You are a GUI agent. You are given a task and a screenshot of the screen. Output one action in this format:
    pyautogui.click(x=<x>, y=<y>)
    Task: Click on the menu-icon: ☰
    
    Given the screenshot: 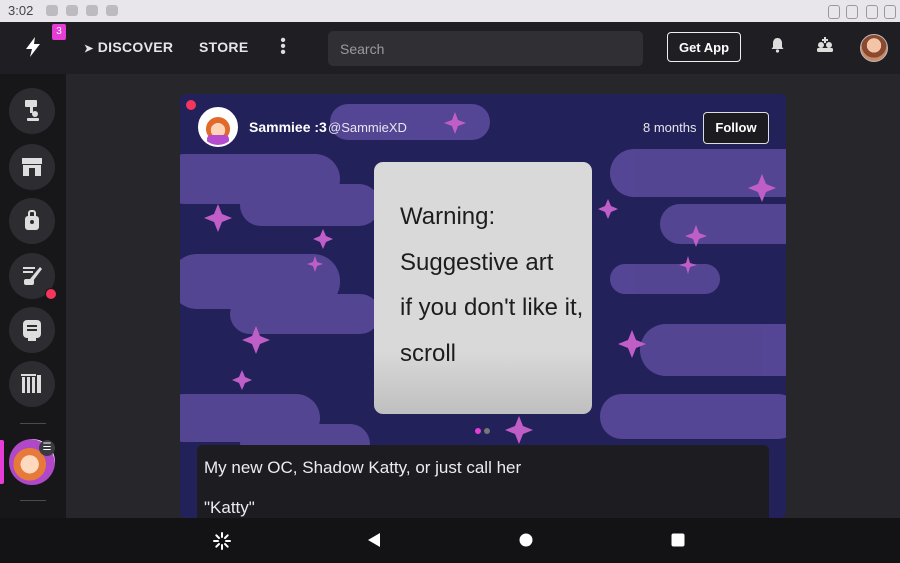 What is the action you would take?
    pyautogui.click(x=47, y=448)
    